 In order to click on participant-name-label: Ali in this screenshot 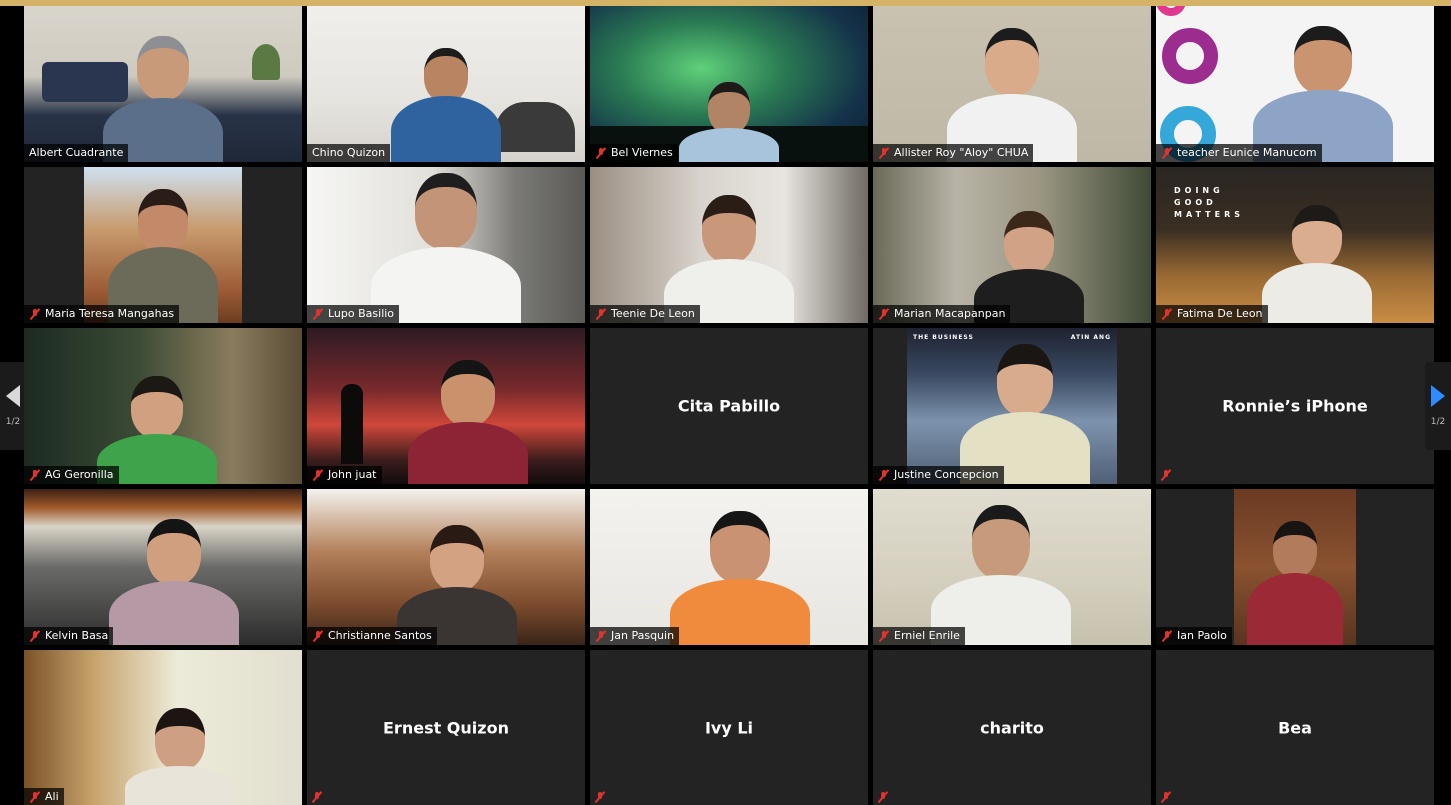, I will do `click(44, 796)`.